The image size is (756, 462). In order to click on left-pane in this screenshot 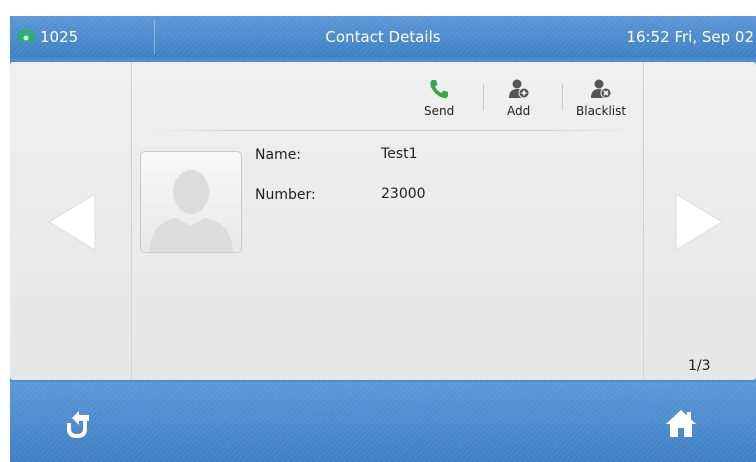, I will do `click(71, 221)`.